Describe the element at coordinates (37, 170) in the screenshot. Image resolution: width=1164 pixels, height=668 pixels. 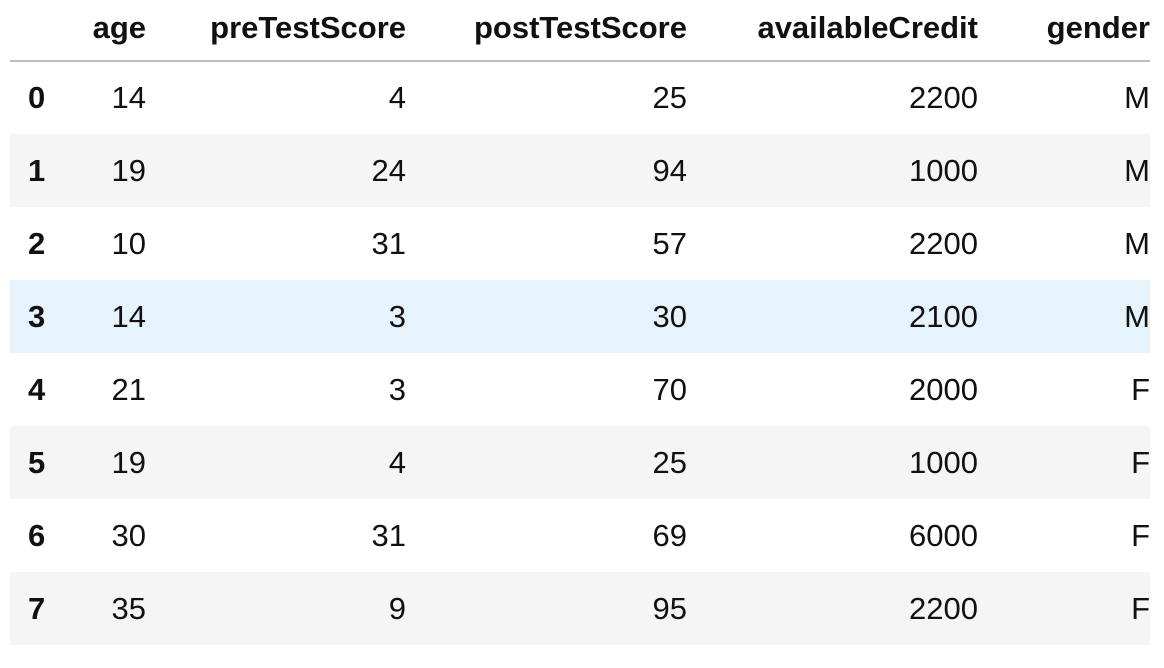
I see `row-index: 1` at that location.